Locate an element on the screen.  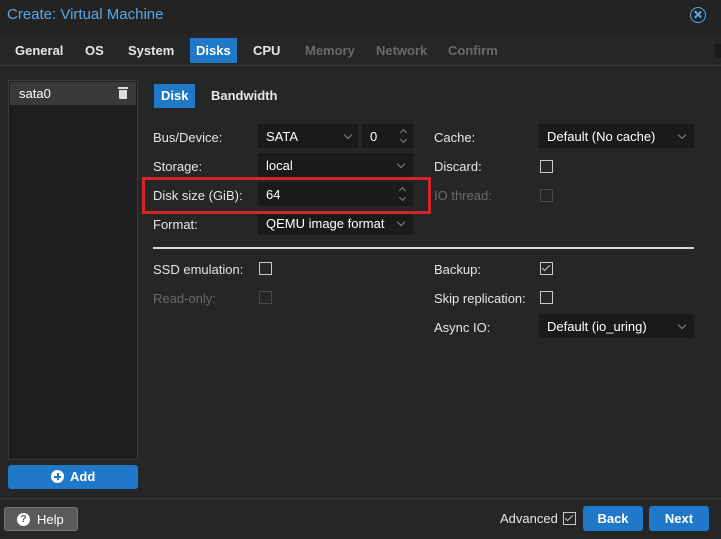
window-title: Create: Virtual Machine is located at coordinates (85, 14).